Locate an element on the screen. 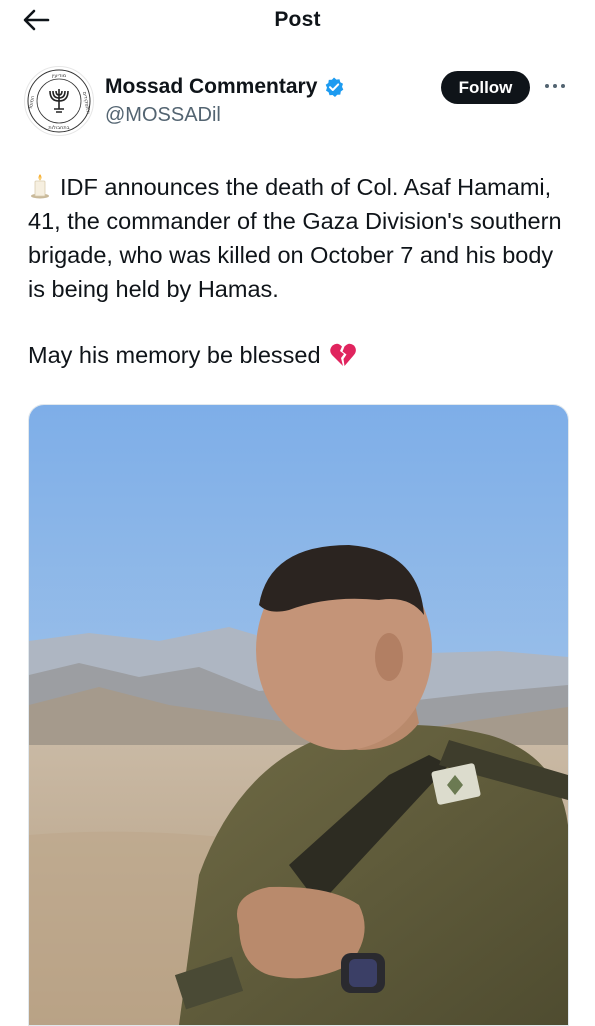 This screenshot has height=1026, width=595. mossad-seal-icon: מודיעין בתחבולות המוסד ולתפקידים is located at coordinates (59, 101).